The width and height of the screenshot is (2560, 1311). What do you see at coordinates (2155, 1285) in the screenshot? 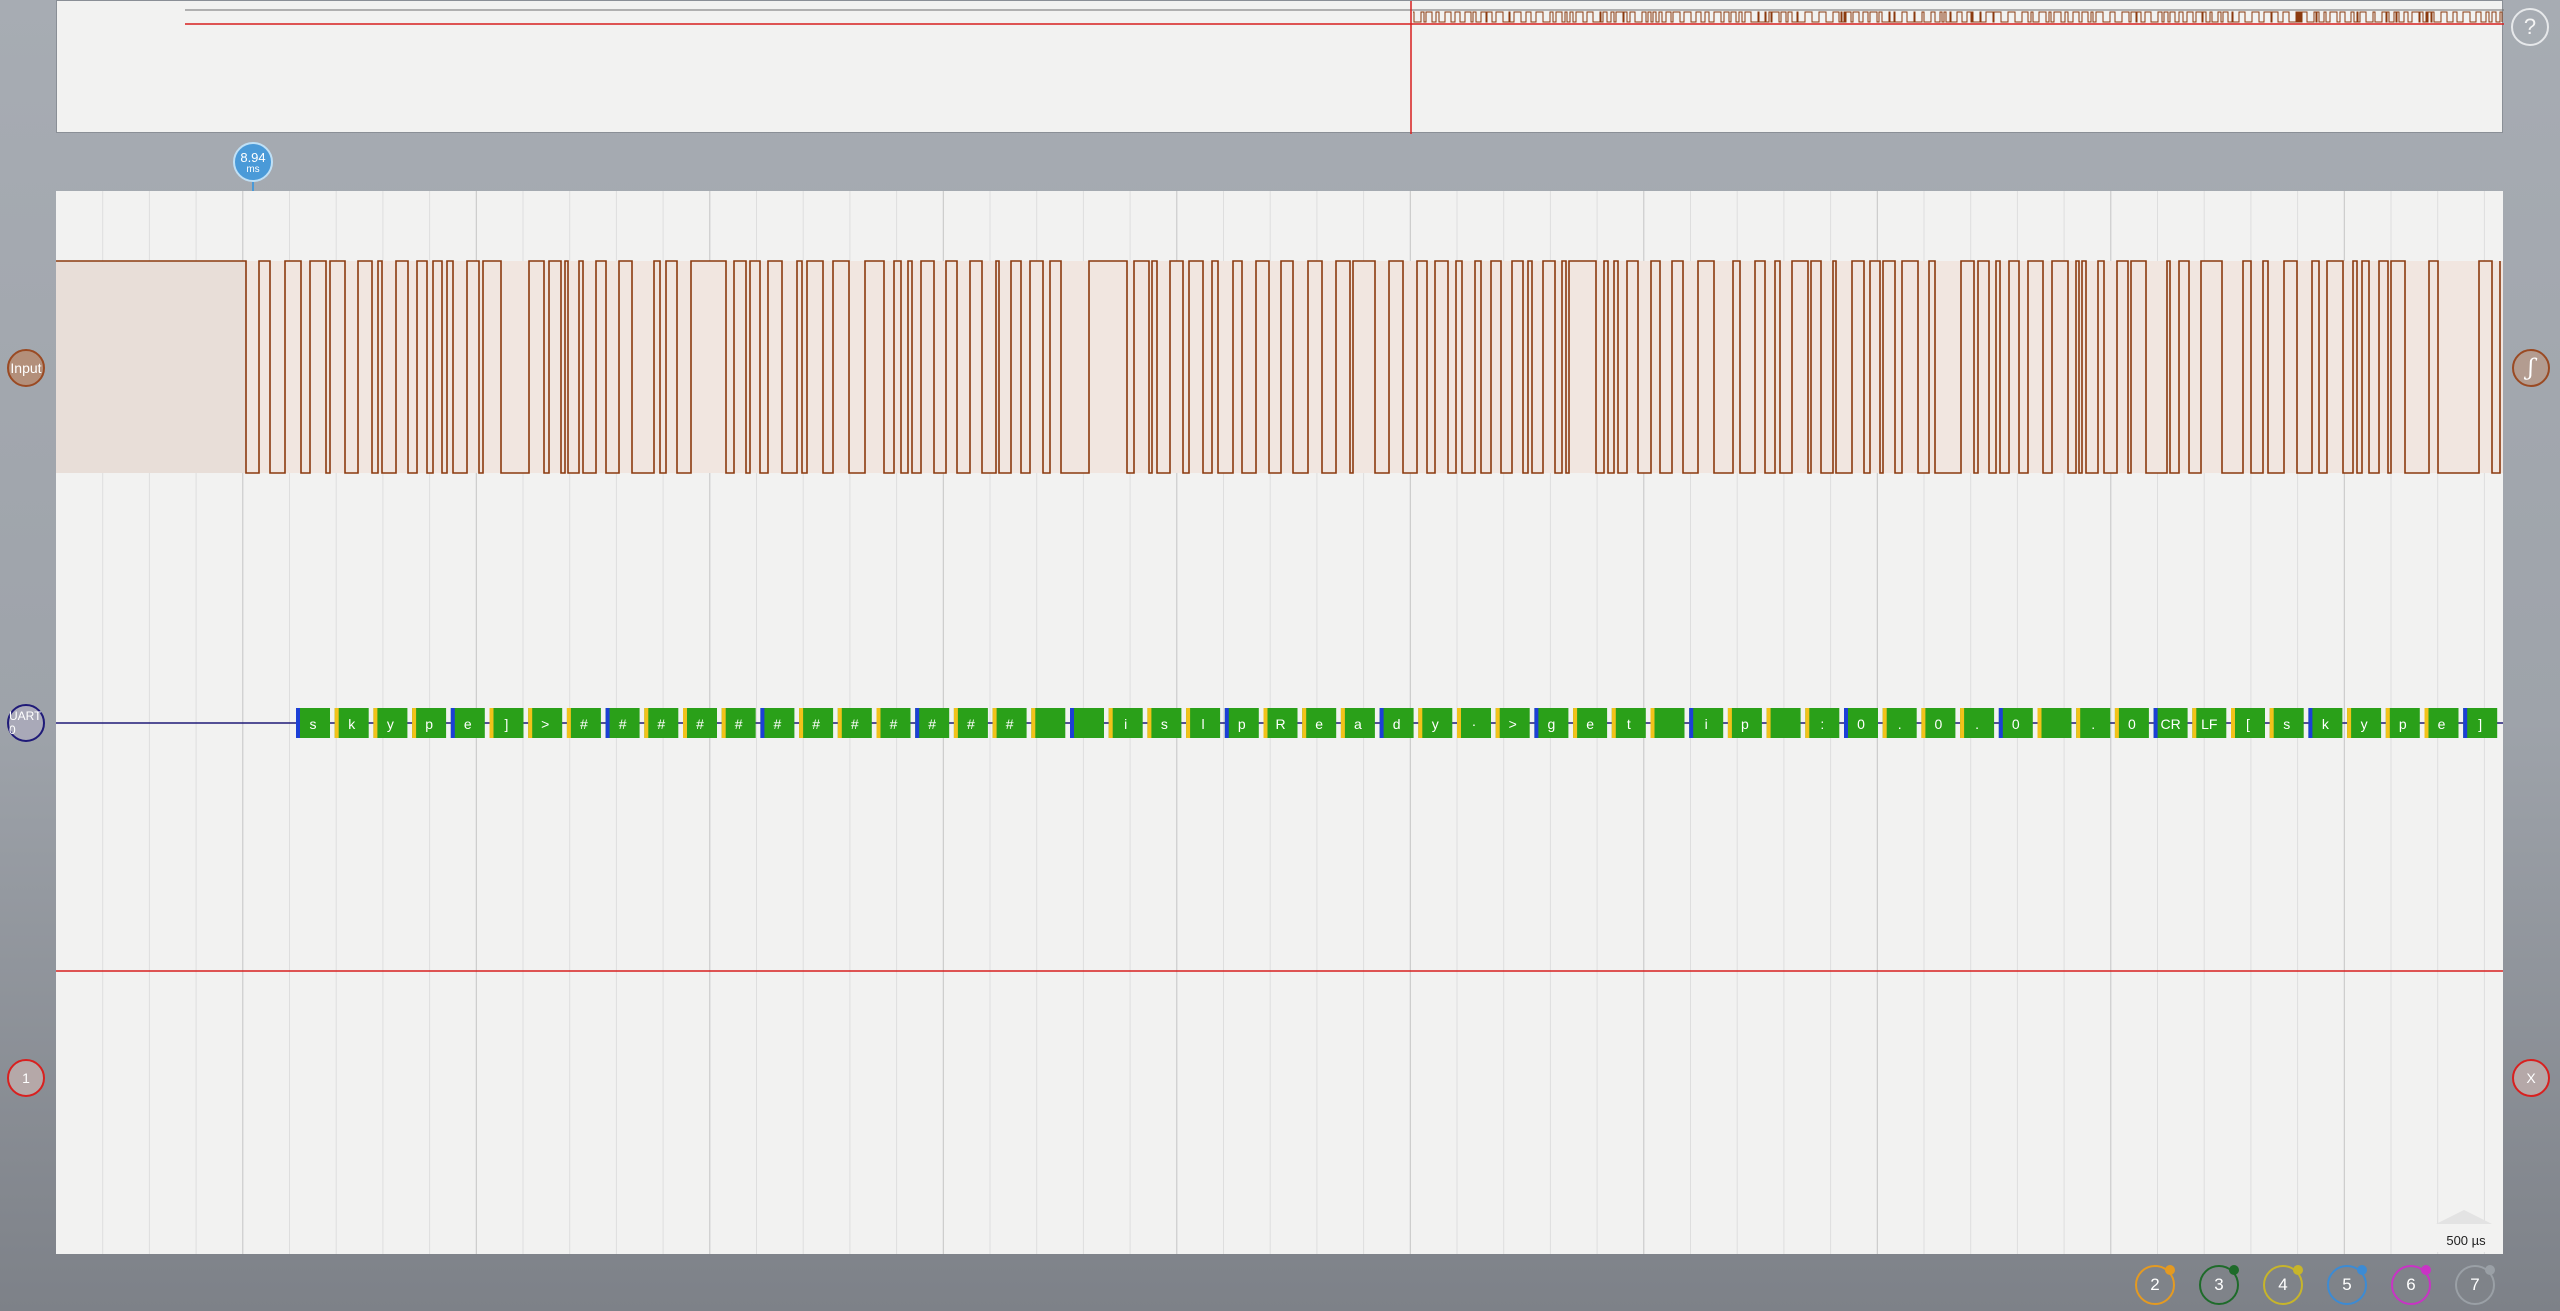
I see `channel-2-toggle: 2` at bounding box center [2155, 1285].